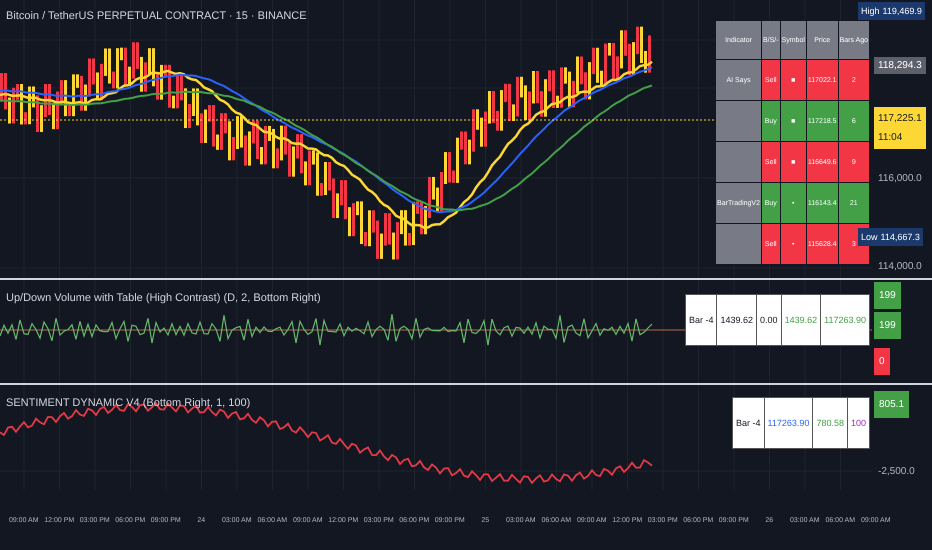  Describe the element at coordinates (882, 361) in the screenshot. I see `value-badge: 0` at that location.